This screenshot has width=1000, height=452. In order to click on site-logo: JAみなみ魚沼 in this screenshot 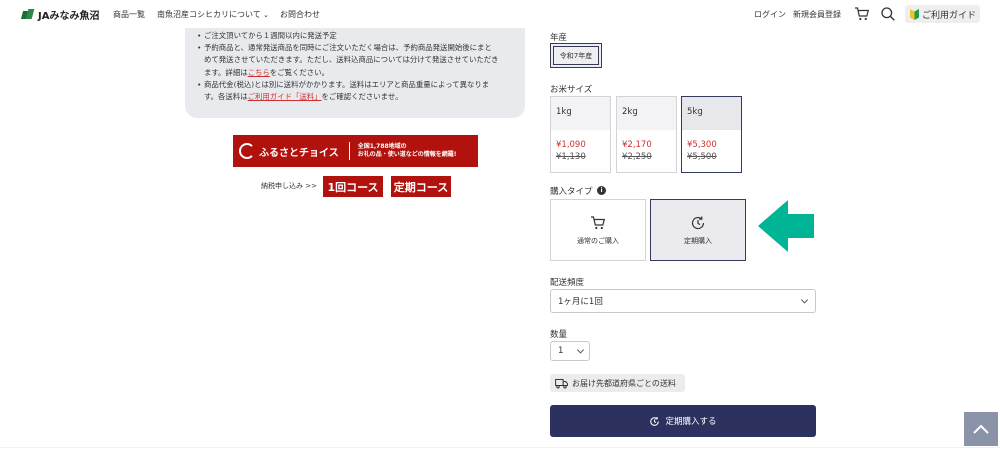, I will do `click(60, 14)`.